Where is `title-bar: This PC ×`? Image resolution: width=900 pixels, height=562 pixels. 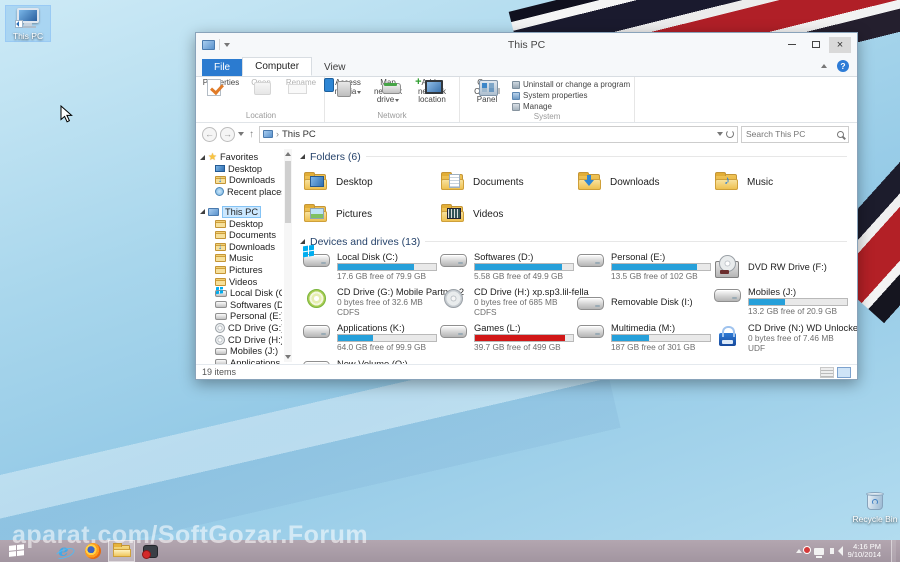
title-bar: This PC × is located at coordinates (526, 44).